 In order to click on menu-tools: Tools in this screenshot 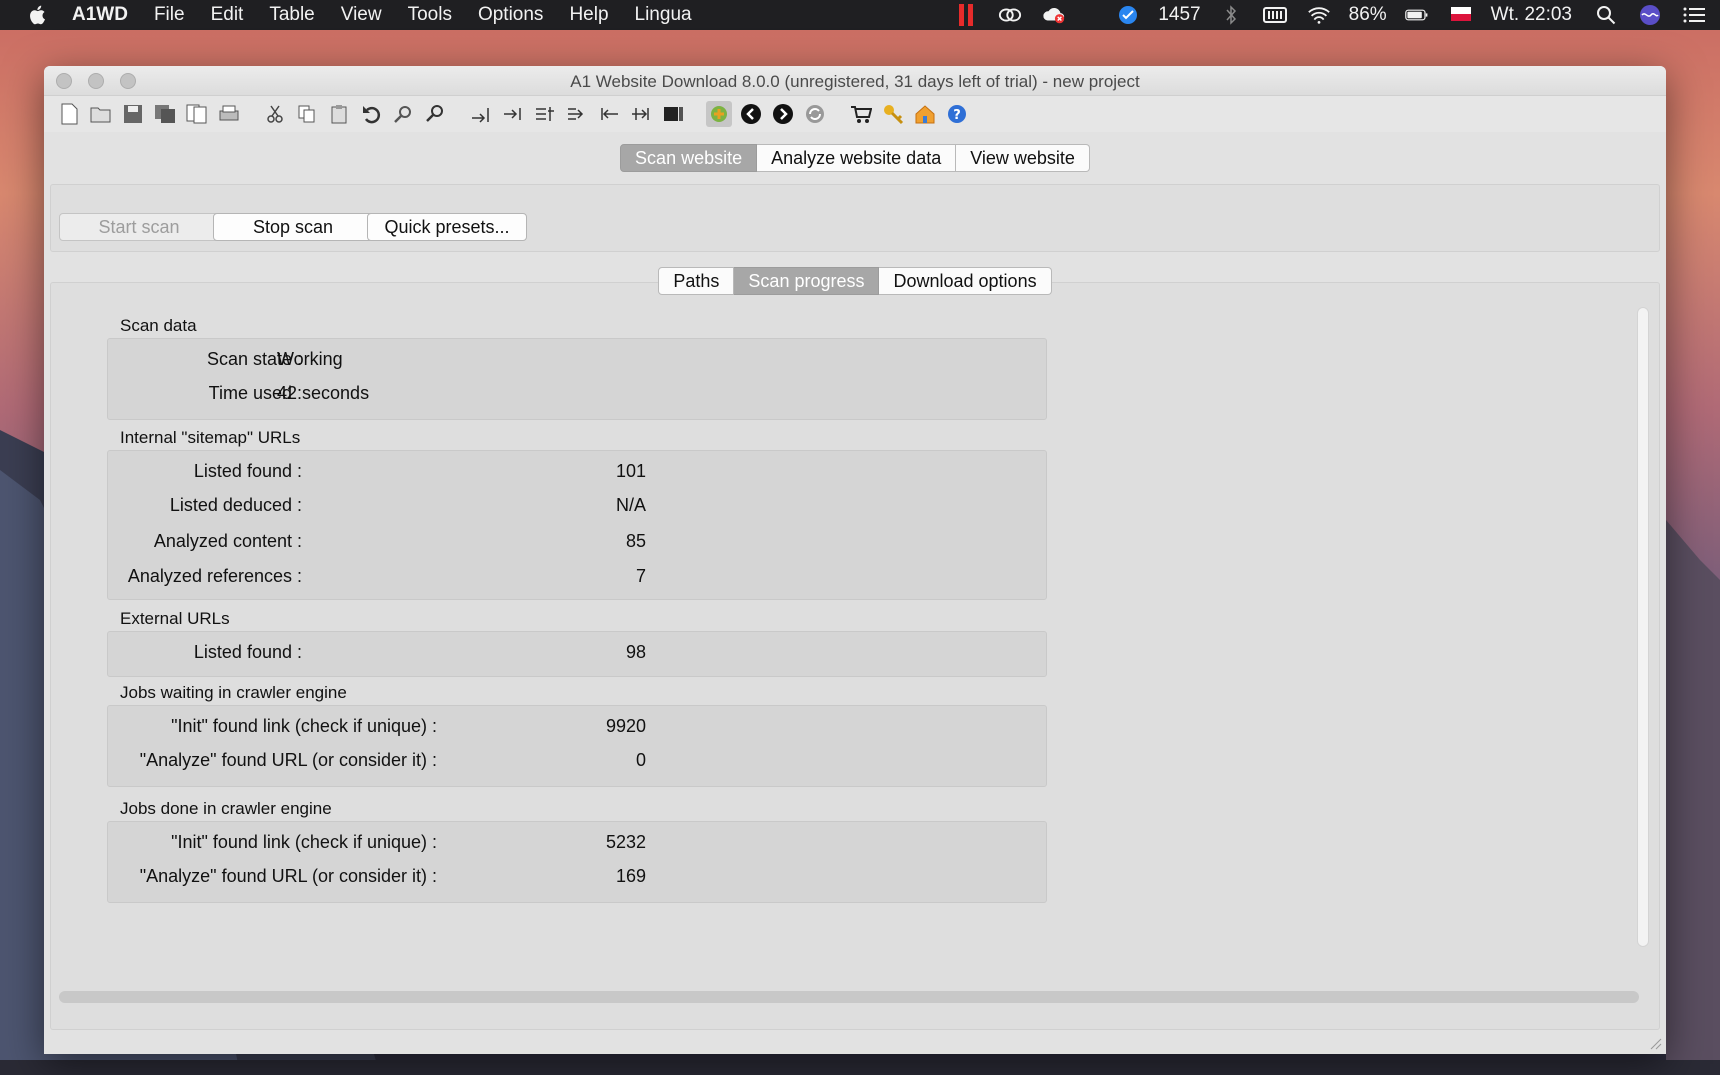, I will do `click(430, 15)`.